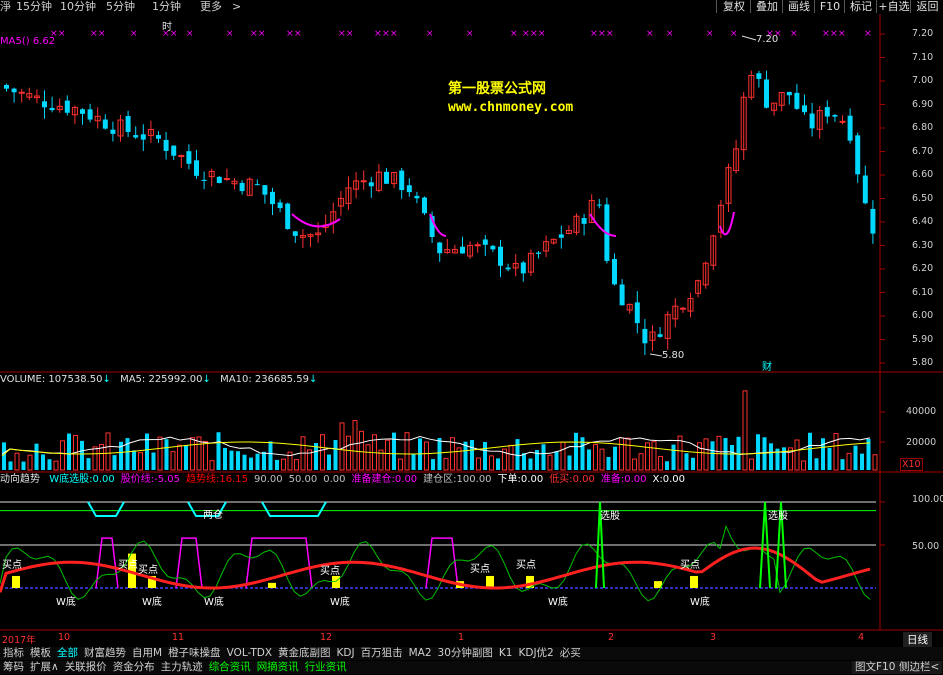  What do you see at coordinates (798, 6) in the screenshot?
I see `draw-line-button: 画线` at bounding box center [798, 6].